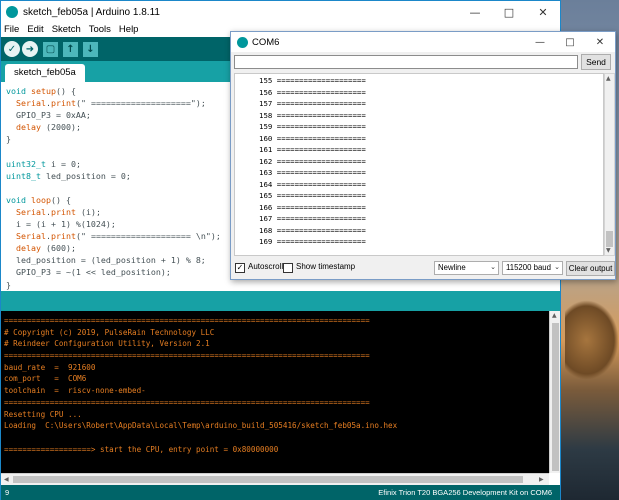 The image size is (619, 500). I want to click on serial-output-line: 165 ====================, so click(312, 195).